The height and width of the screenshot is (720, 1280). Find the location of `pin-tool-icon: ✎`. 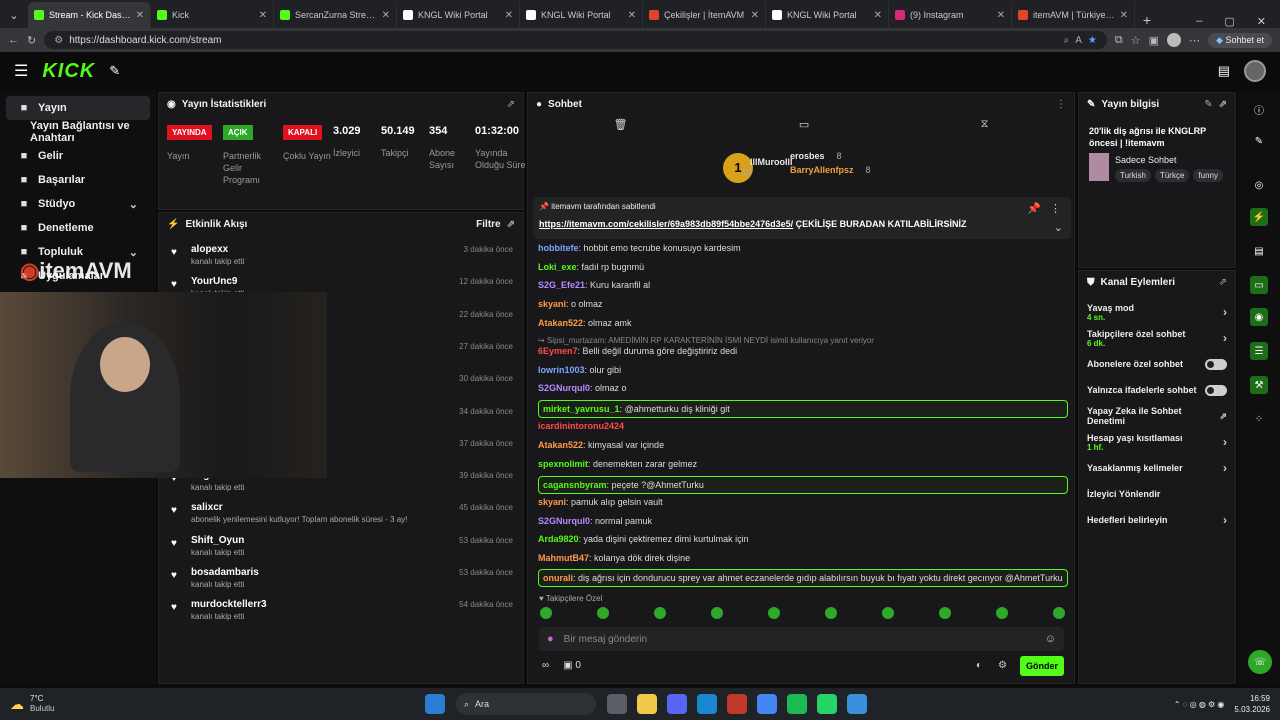

pin-tool-icon: ✎ is located at coordinates (114, 71).